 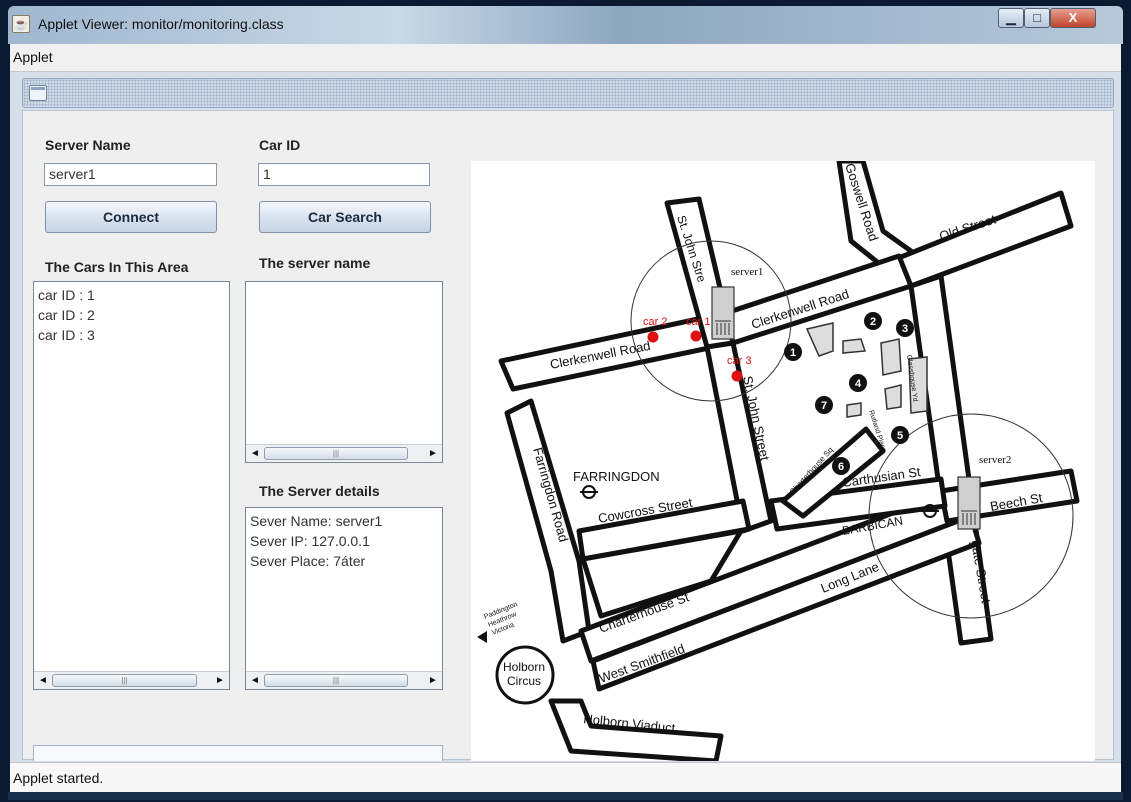 I want to click on marker-1-label: 1, so click(x=793, y=353).